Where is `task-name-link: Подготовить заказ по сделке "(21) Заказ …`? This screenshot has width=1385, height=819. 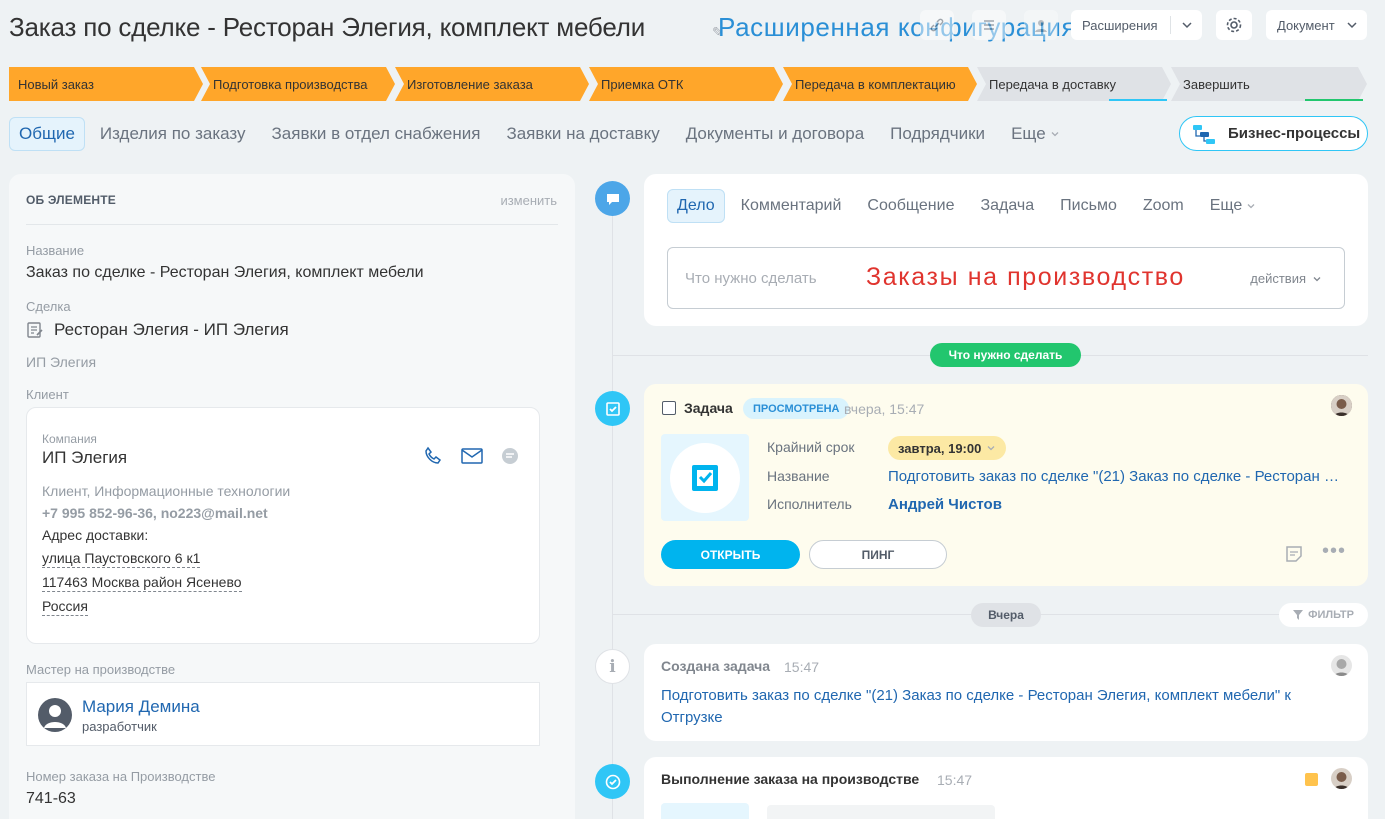 task-name-link: Подготовить заказ по сделке "(21) Заказ … is located at coordinates (1116, 476).